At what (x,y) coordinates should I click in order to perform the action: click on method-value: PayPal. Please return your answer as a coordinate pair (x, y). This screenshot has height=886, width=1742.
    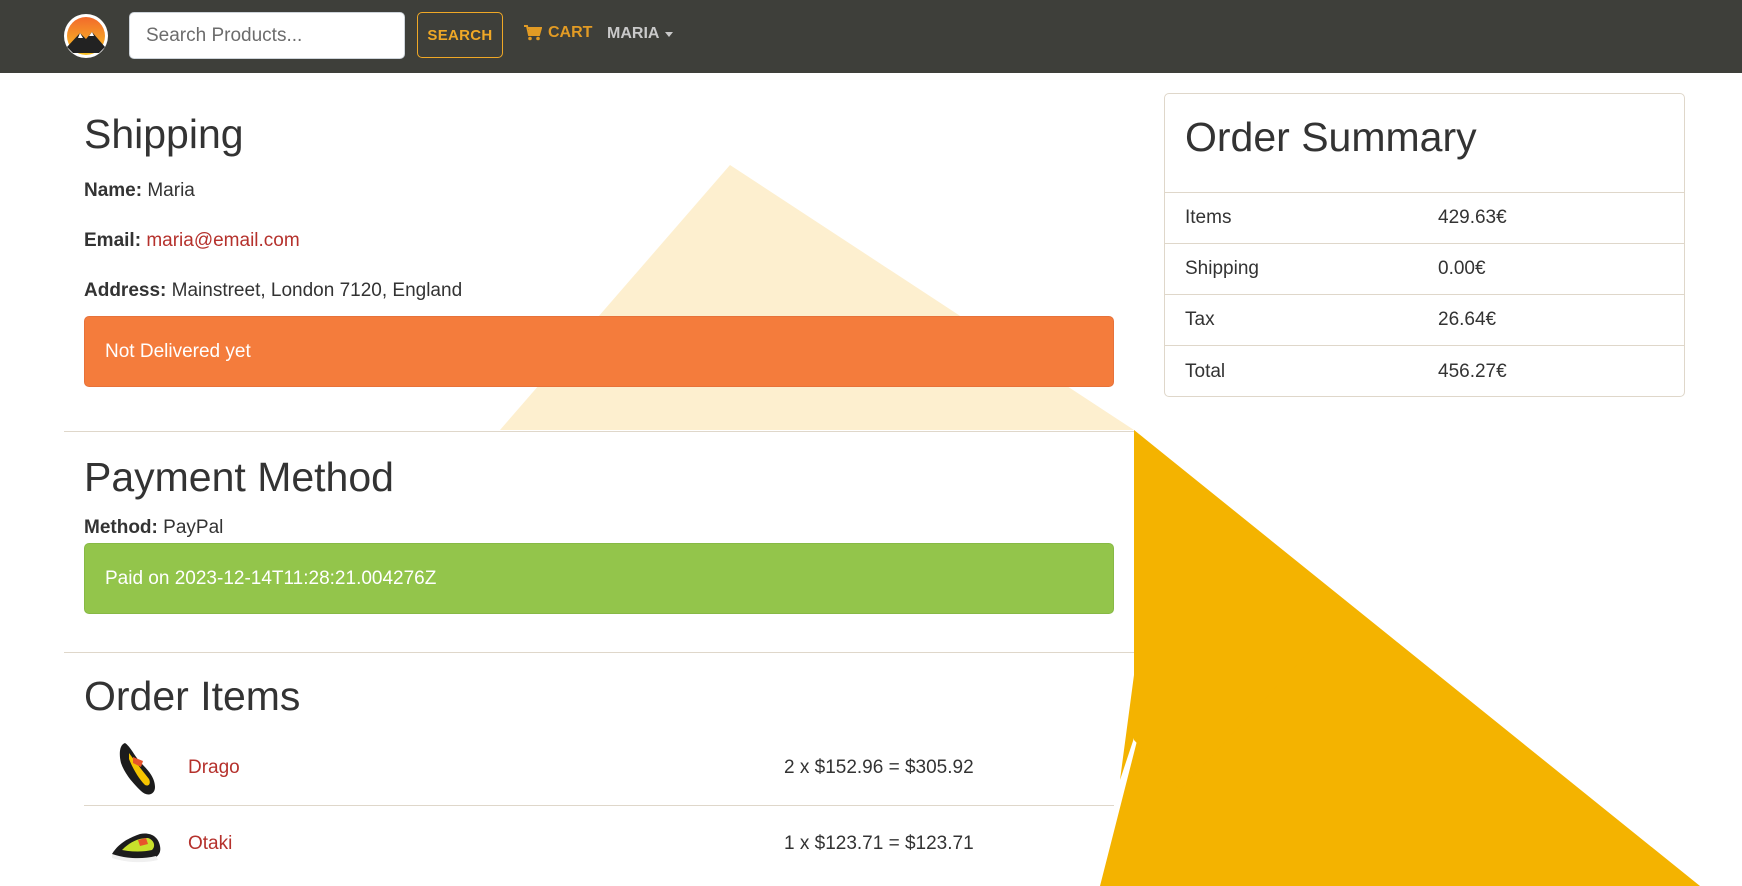
    Looking at the image, I should click on (193, 527).